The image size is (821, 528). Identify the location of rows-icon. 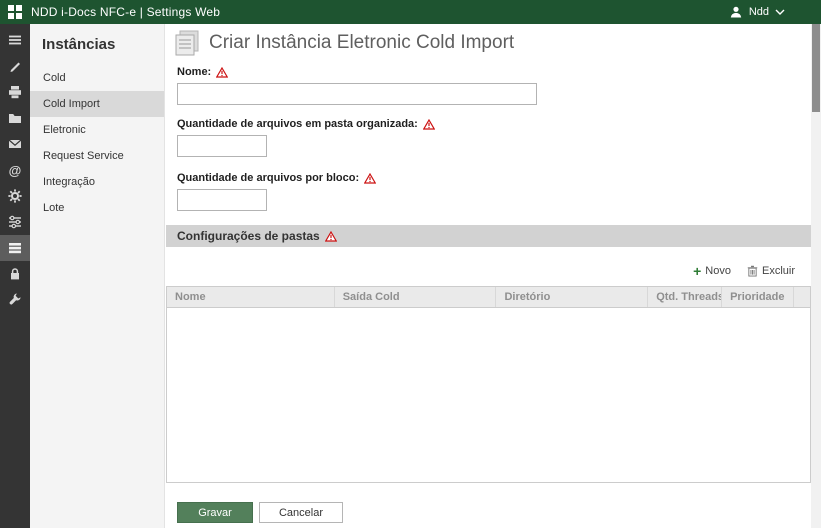
(15, 248).